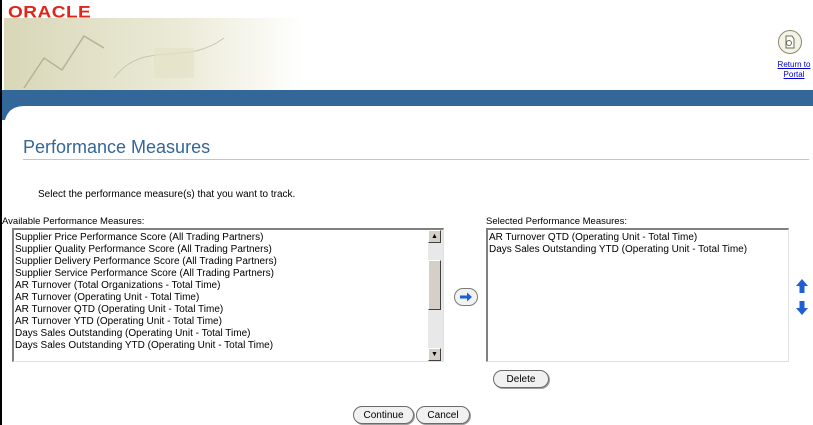 Image resolution: width=813 pixels, height=425 pixels. I want to click on arrow-right-icon, so click(466, 297).